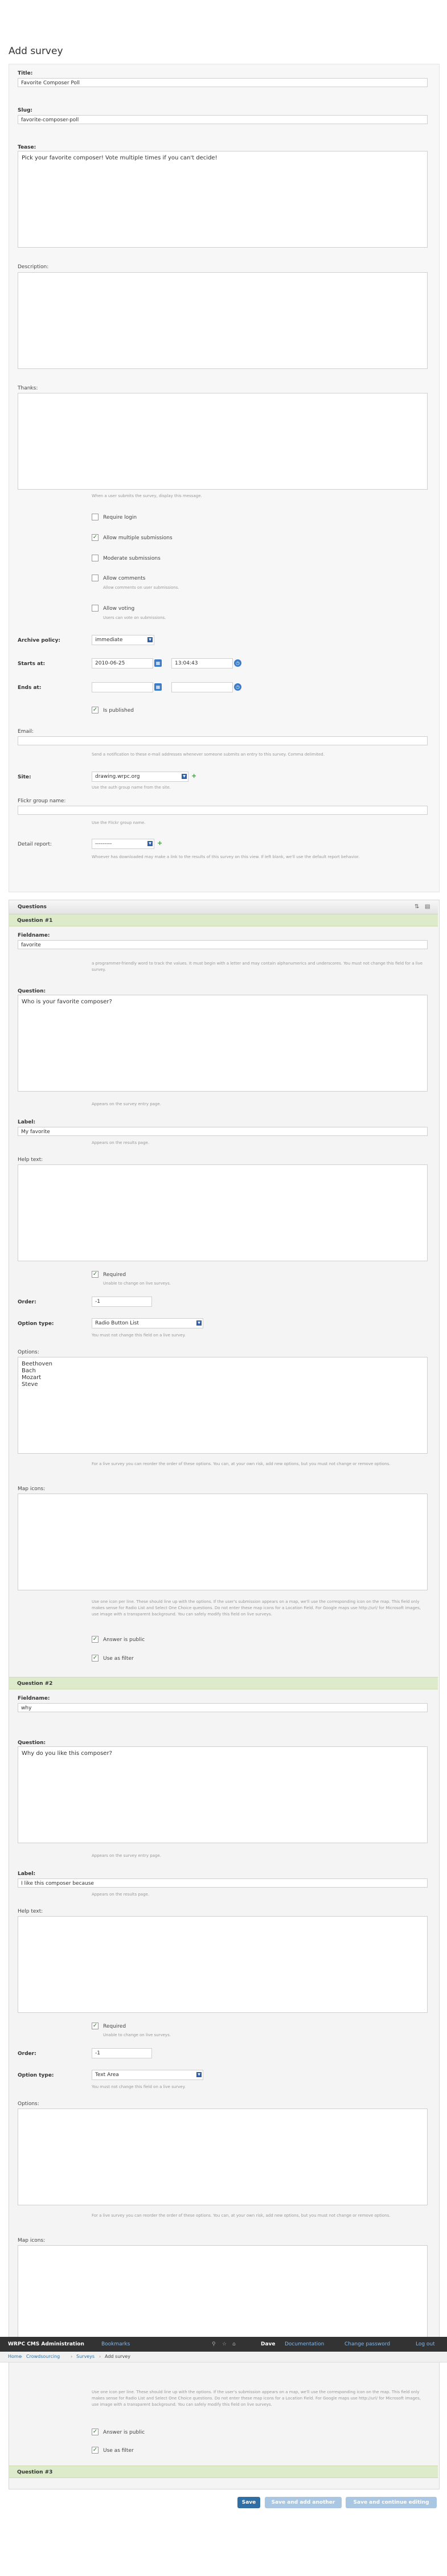 This screenshot has width=447, height=2576. Describe the element at coordinates (223, 320) in the screenshot. I see `description-textarea` at that location.